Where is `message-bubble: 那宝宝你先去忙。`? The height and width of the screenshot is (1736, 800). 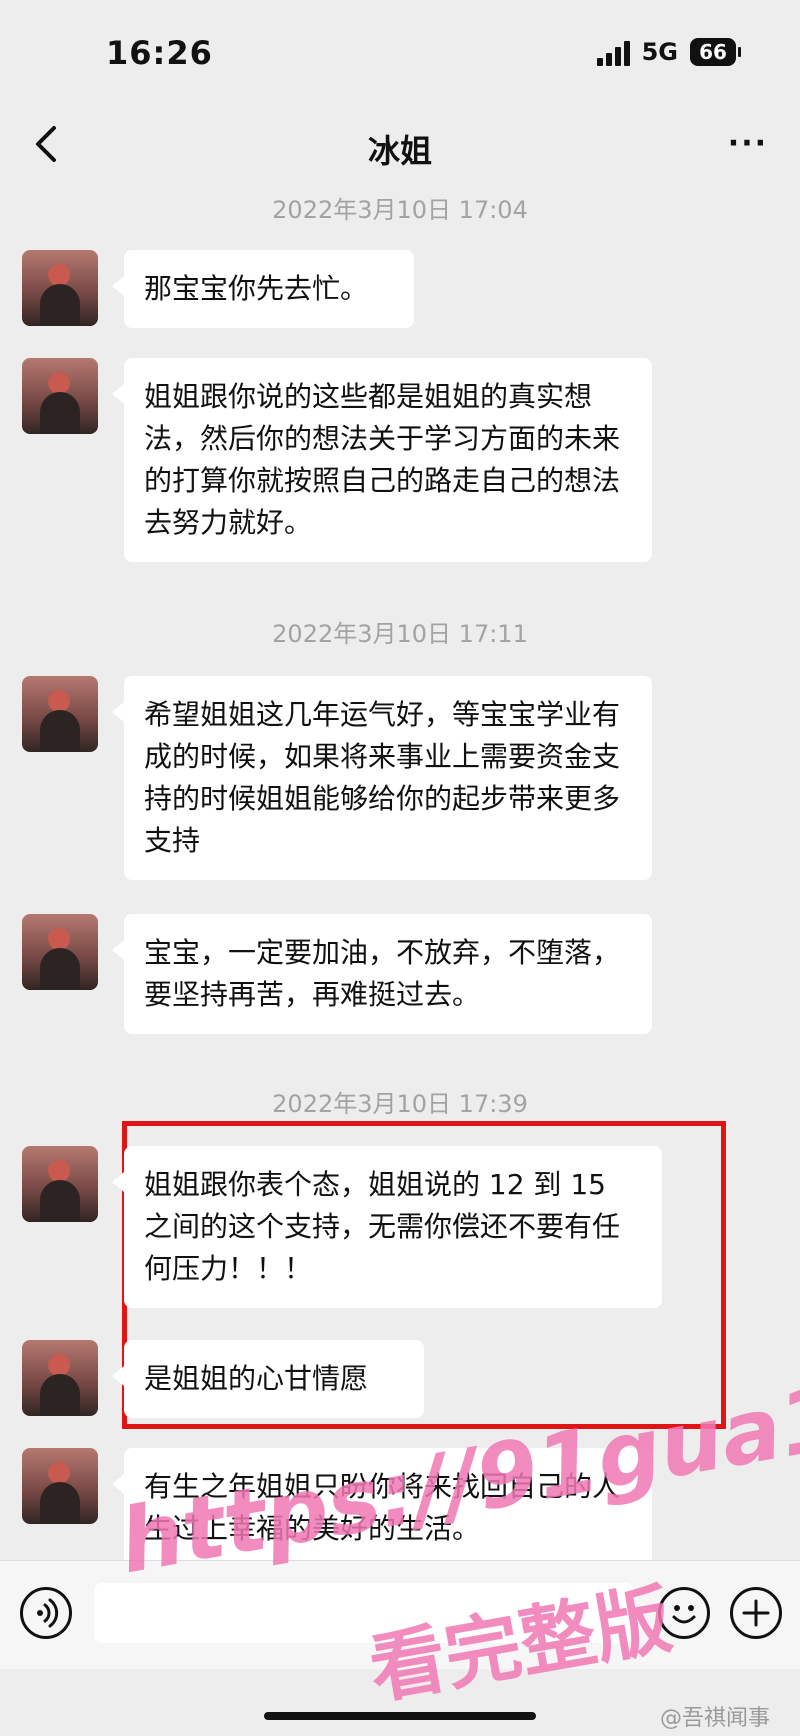
message-bubble: 那宝宝你先去忙。 is located at coordinates (263, 289).